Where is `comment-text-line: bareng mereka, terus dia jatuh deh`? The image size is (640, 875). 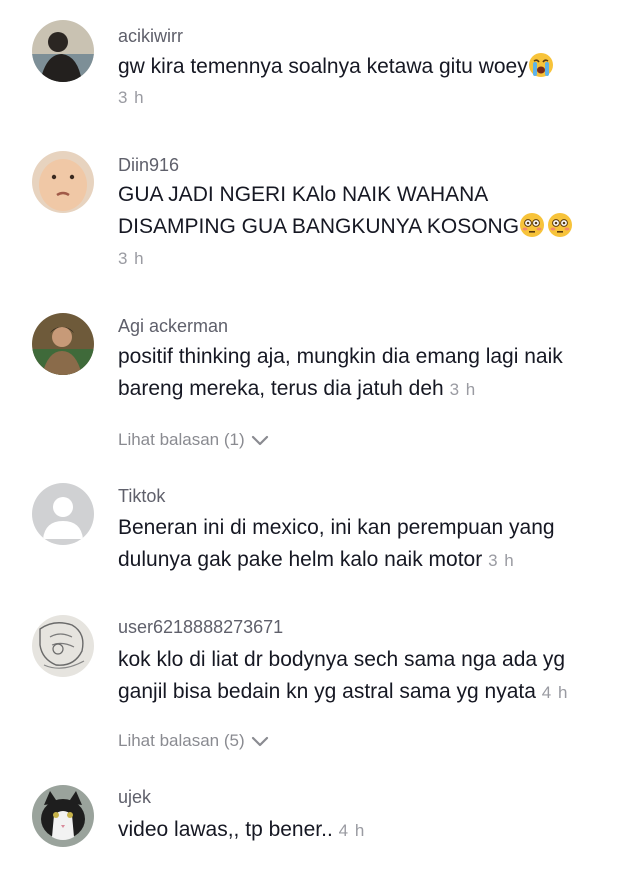 comment-text-line: bareng mereka, terus dia jatuh deh is located at coordinates (281, 388).